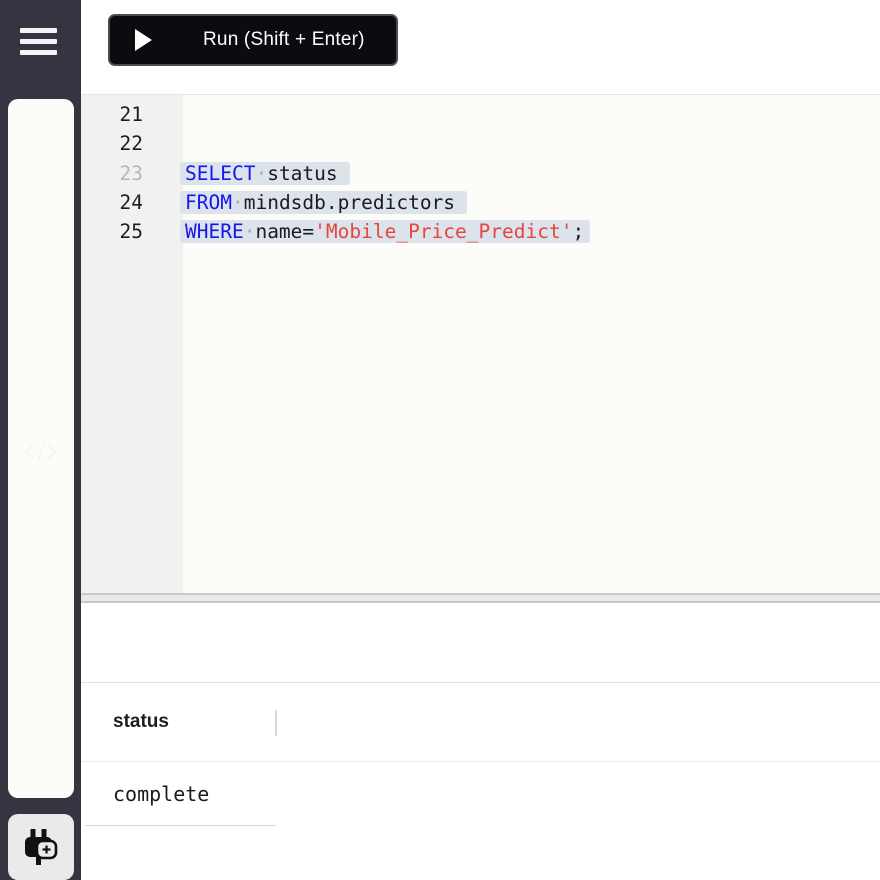 This screenshot has width=880, height=880. Describe the element at coordinates (480, 47) in the screenshot. I see `toolbar: Run (Shift + Enter)` at that location.